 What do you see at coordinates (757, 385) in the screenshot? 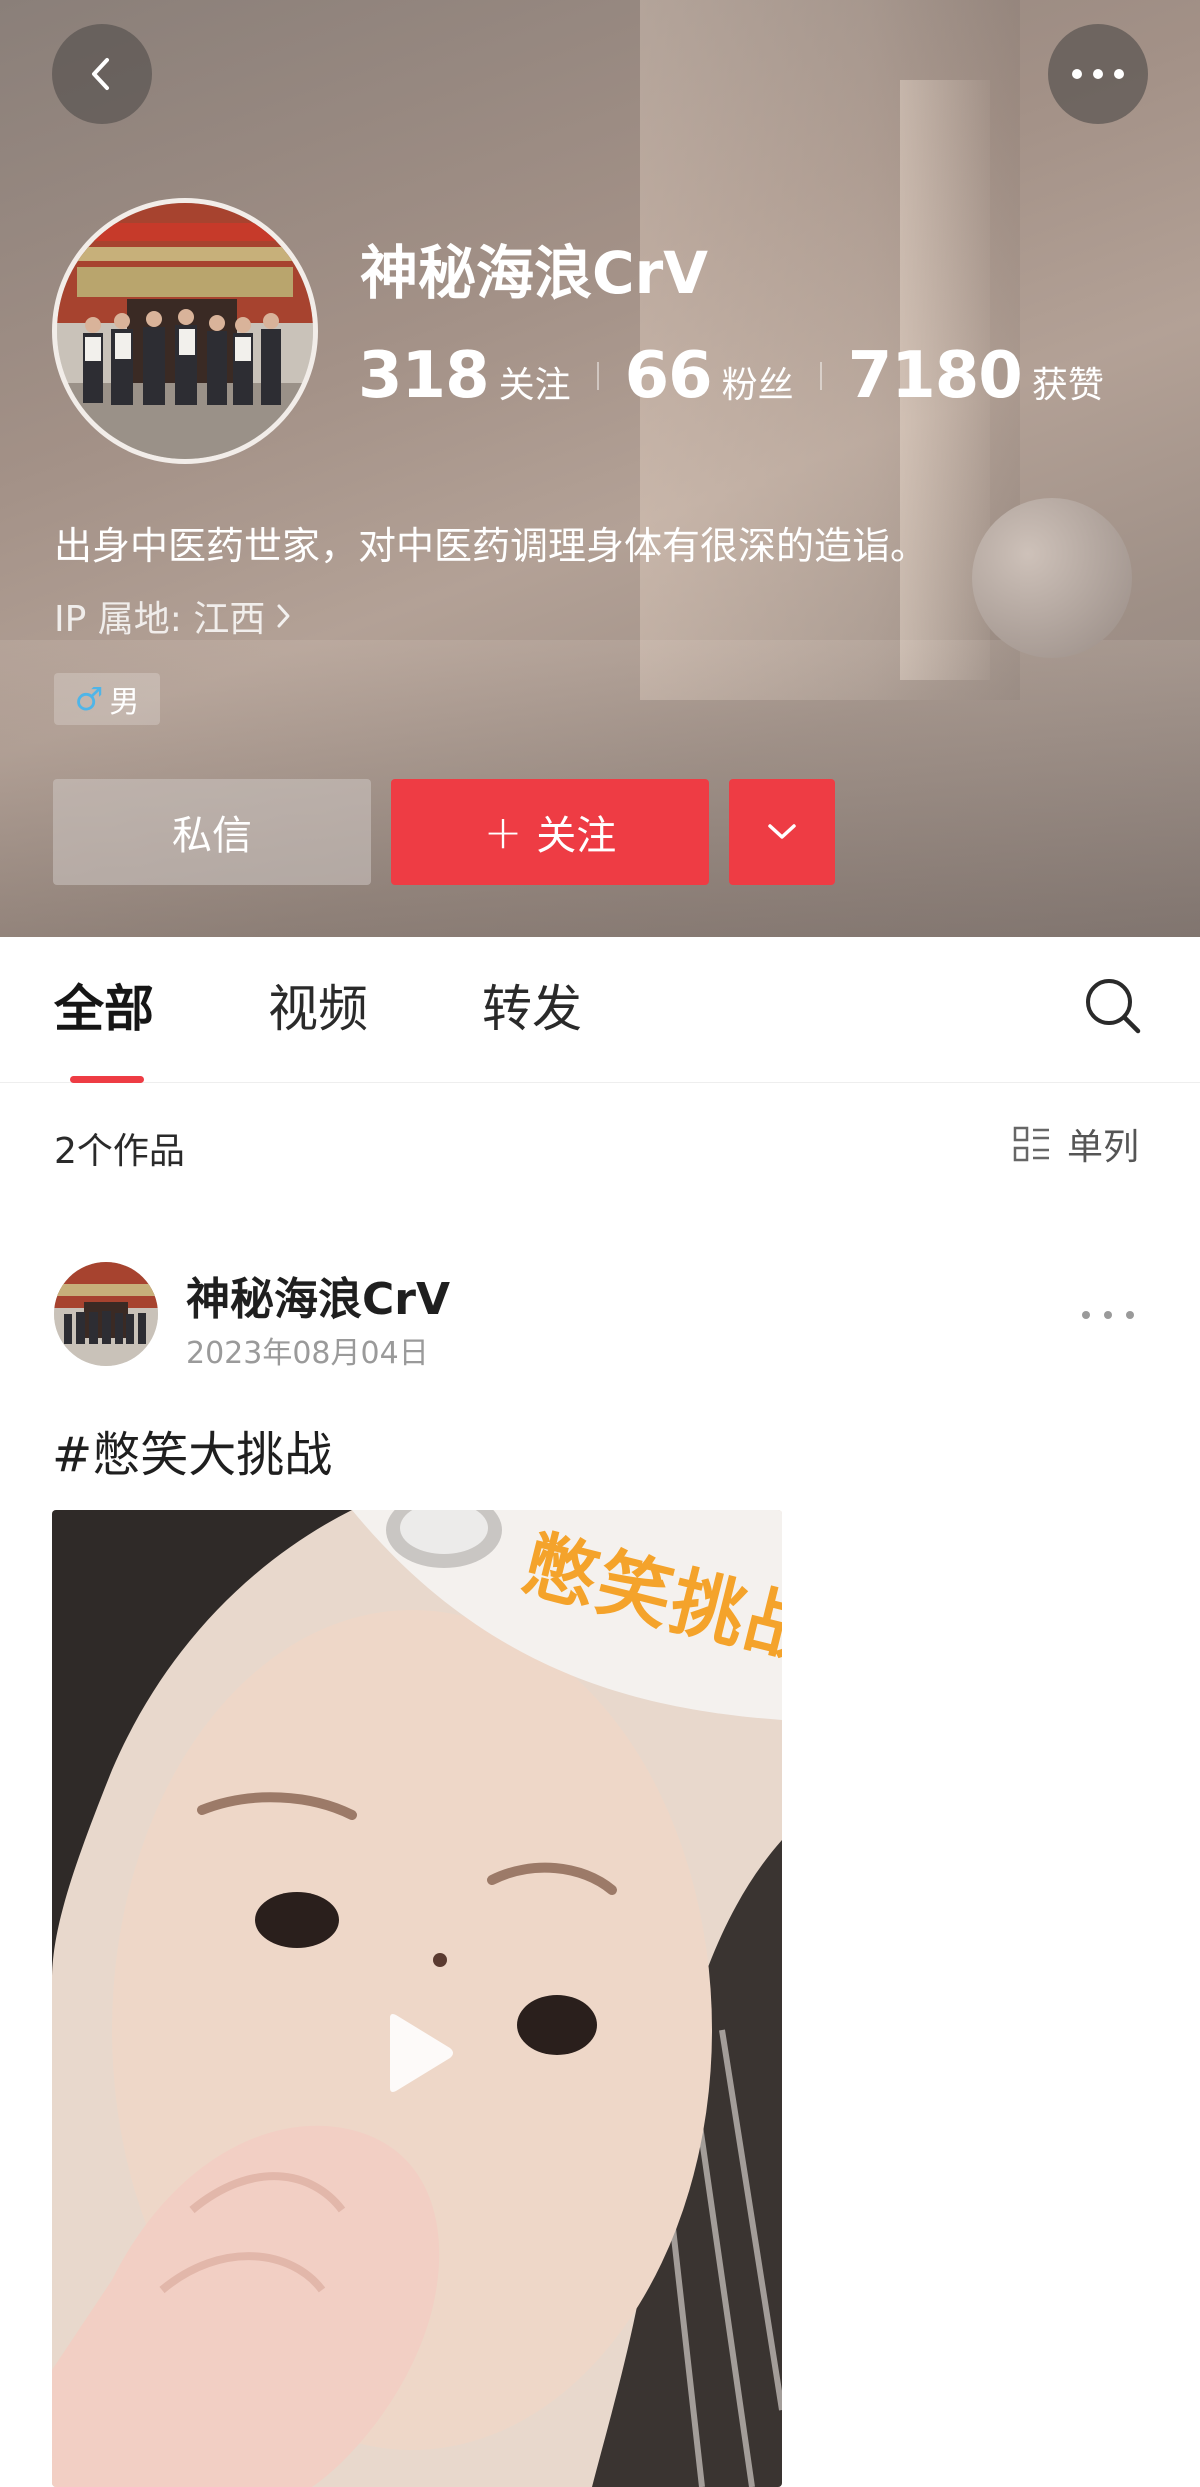
I see `stat-followers-label: 粉丝` at bounding box center [757, 385].